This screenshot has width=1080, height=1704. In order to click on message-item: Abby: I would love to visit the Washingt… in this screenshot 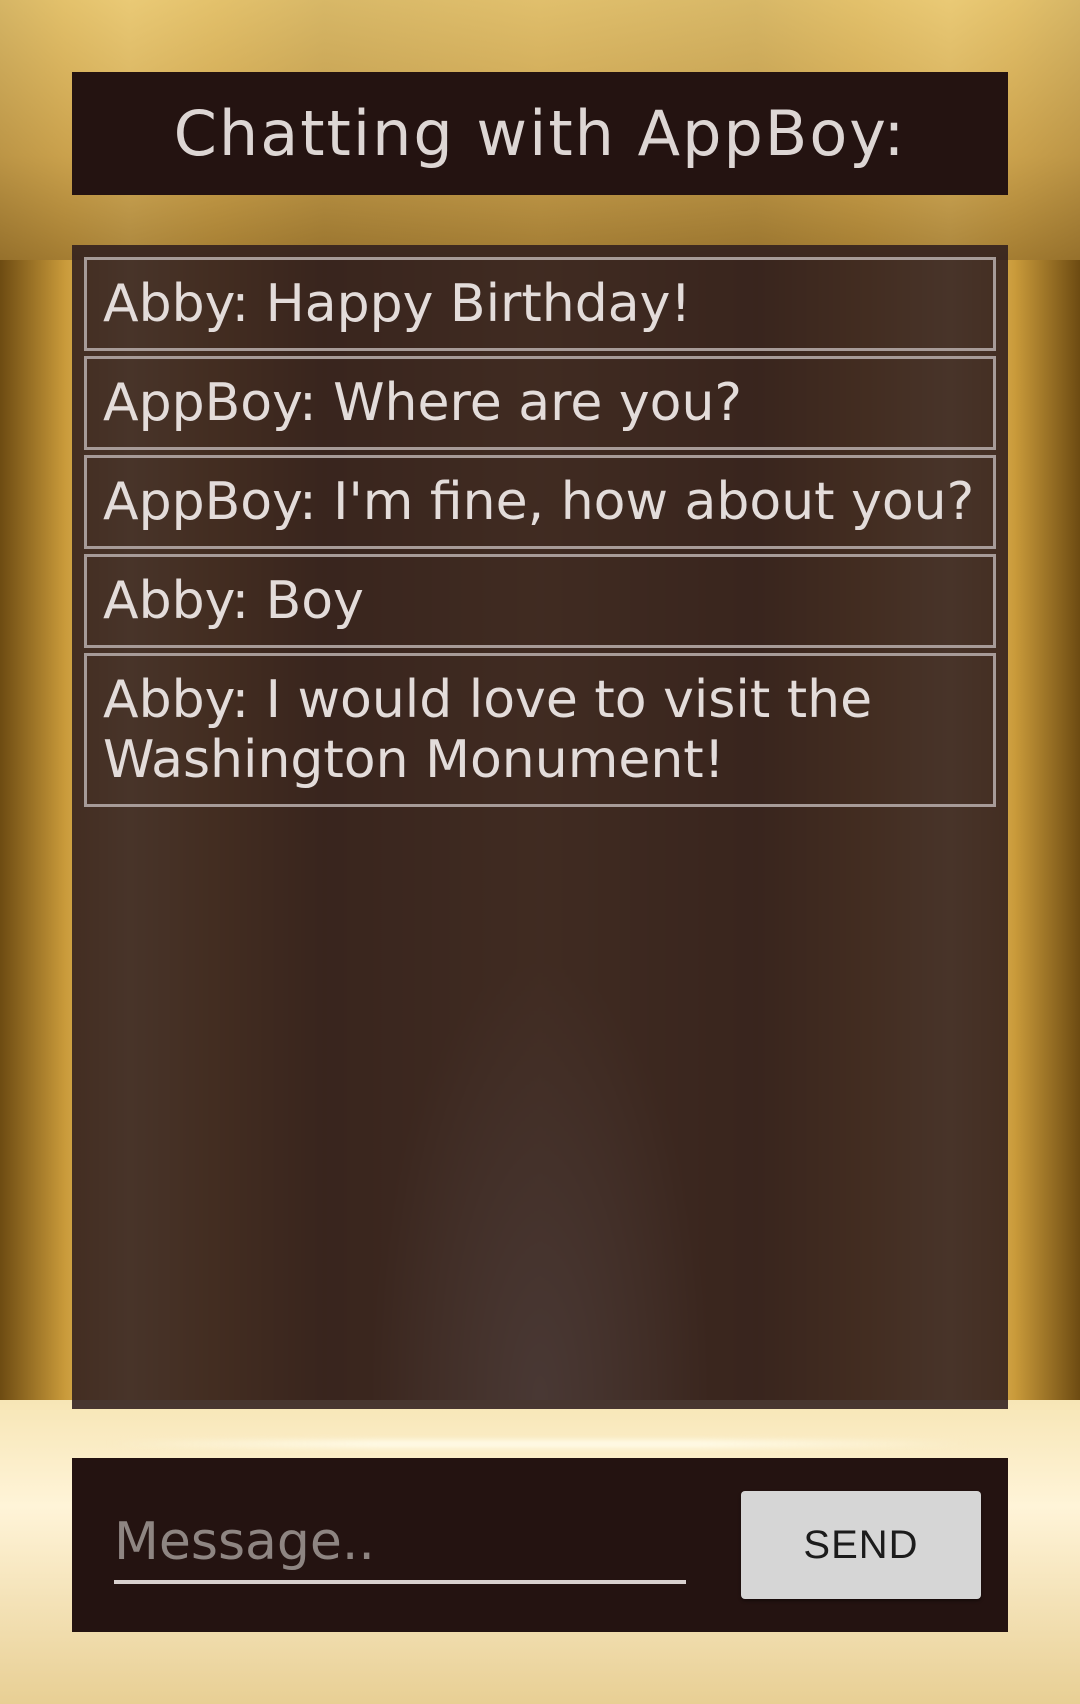, I will do `click(540, 730)`.